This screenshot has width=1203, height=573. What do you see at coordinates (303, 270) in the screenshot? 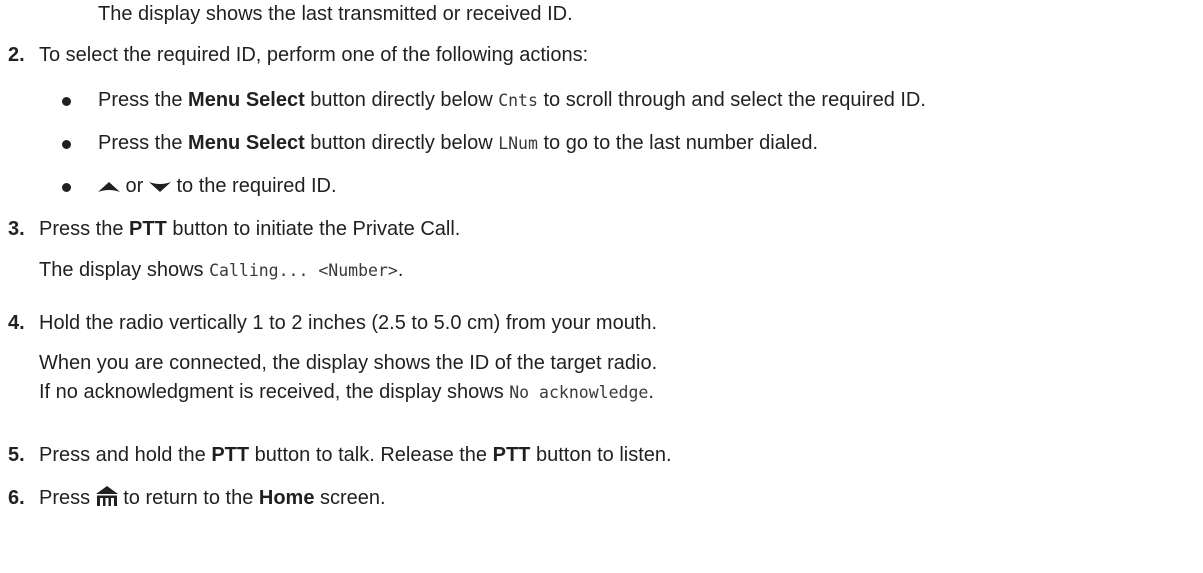
I see `calling-display-text: Calling... <Number>` at bounding box center [303, 270].